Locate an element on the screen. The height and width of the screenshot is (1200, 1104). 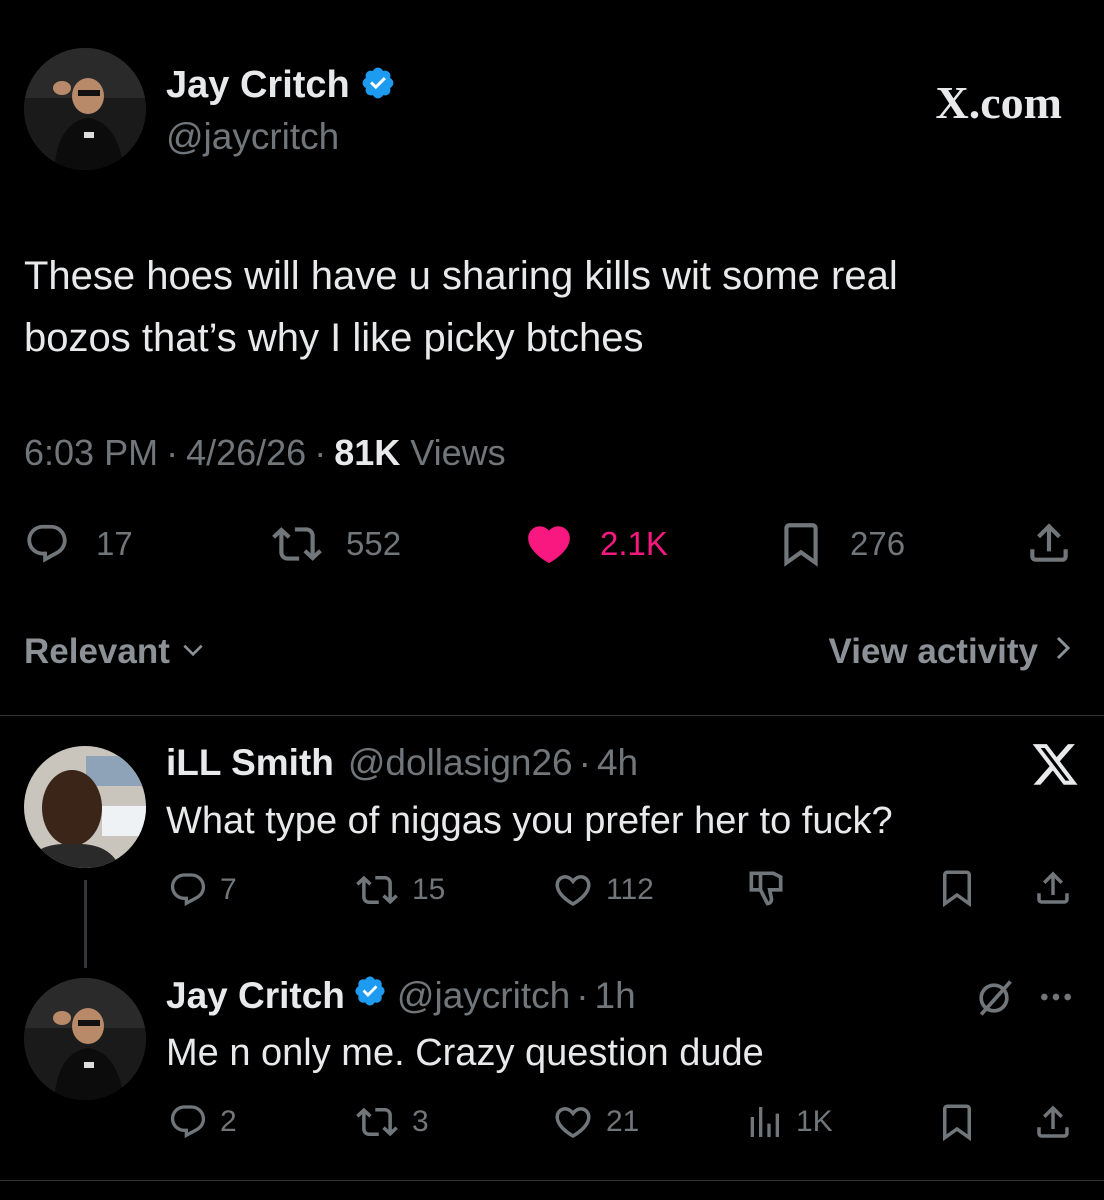
thread-line is located at coordinates (85, 924).